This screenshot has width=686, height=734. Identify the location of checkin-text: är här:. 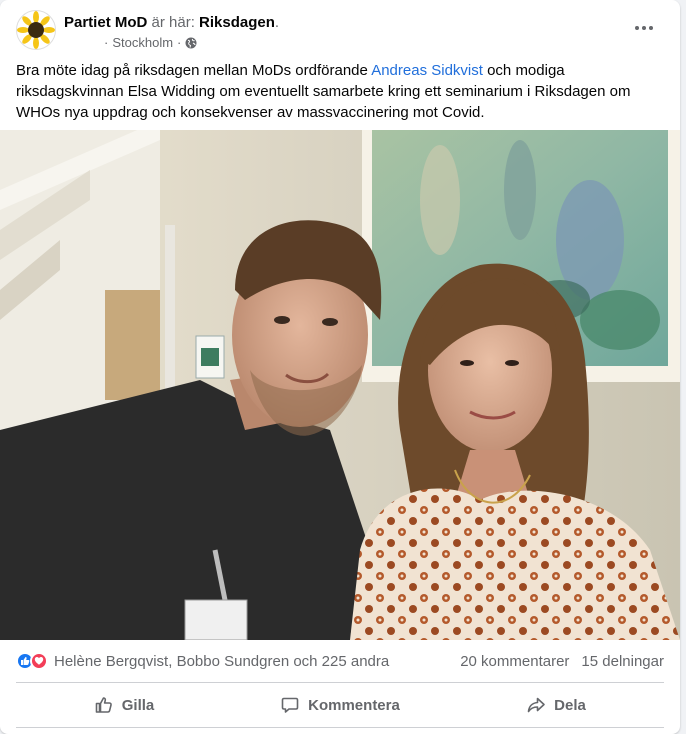
(173, 22).